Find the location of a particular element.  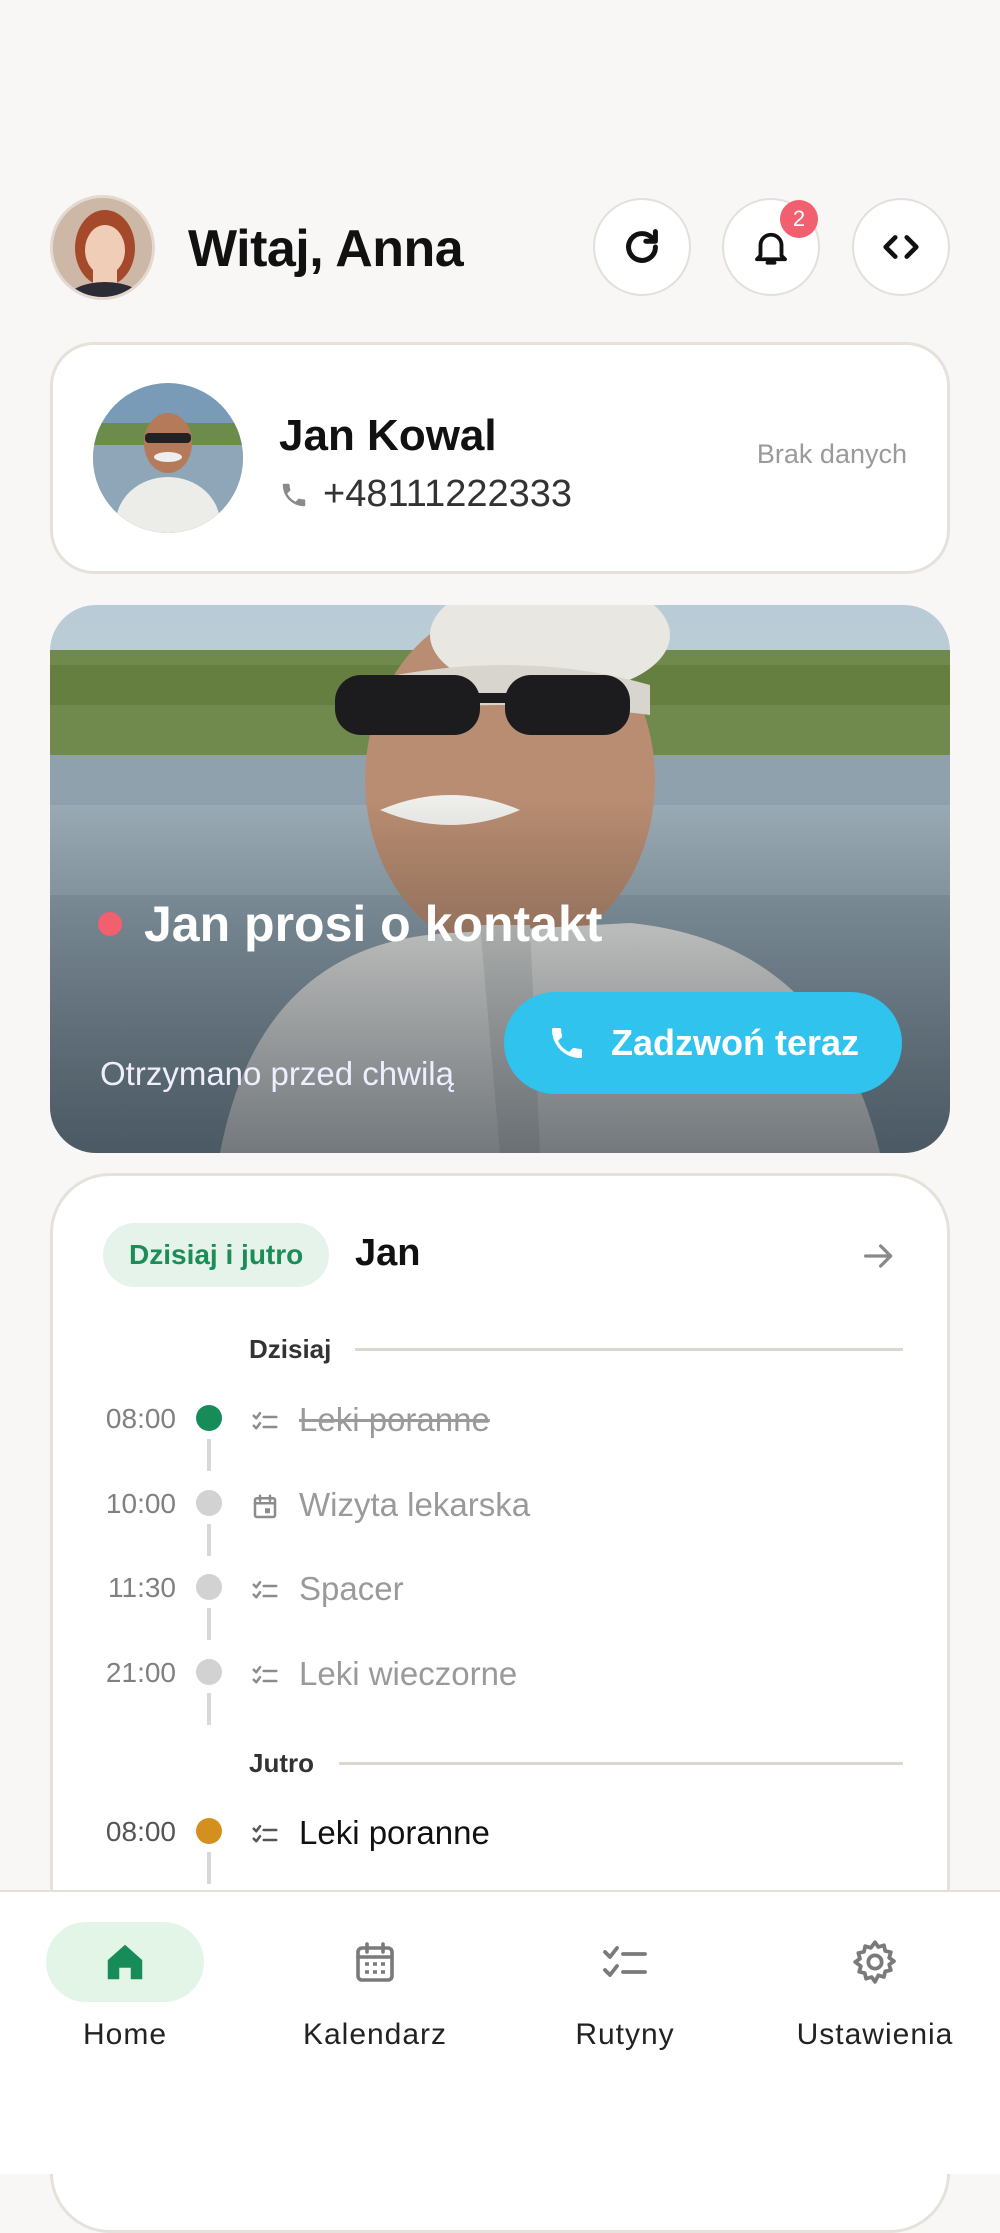

nav-settings-label: Ustawienia is located at coordinates (875, 2034).